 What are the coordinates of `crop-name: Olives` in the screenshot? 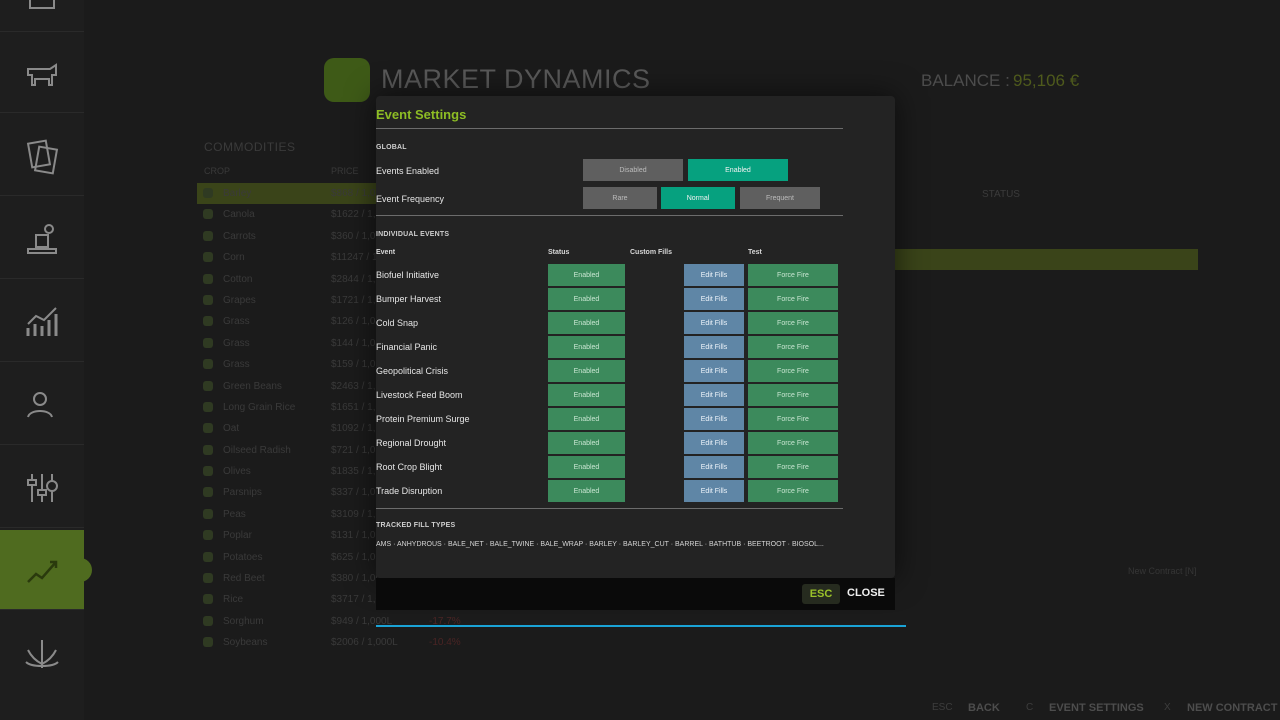 It's located at (237, 472).